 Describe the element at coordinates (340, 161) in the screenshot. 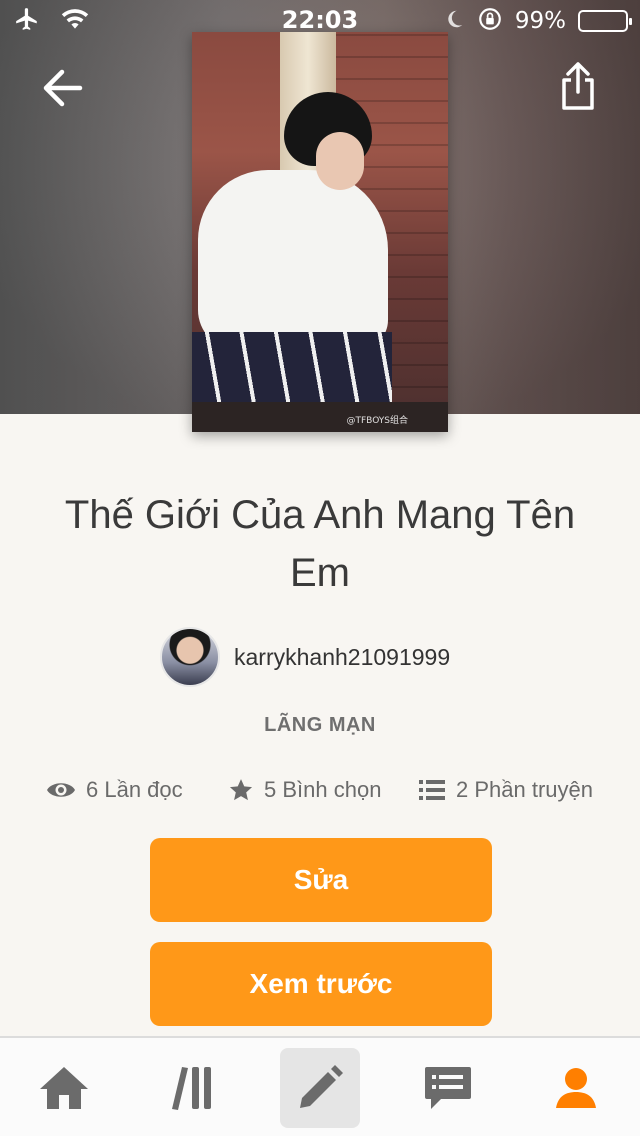

I see `cover-figure-face` at that location.